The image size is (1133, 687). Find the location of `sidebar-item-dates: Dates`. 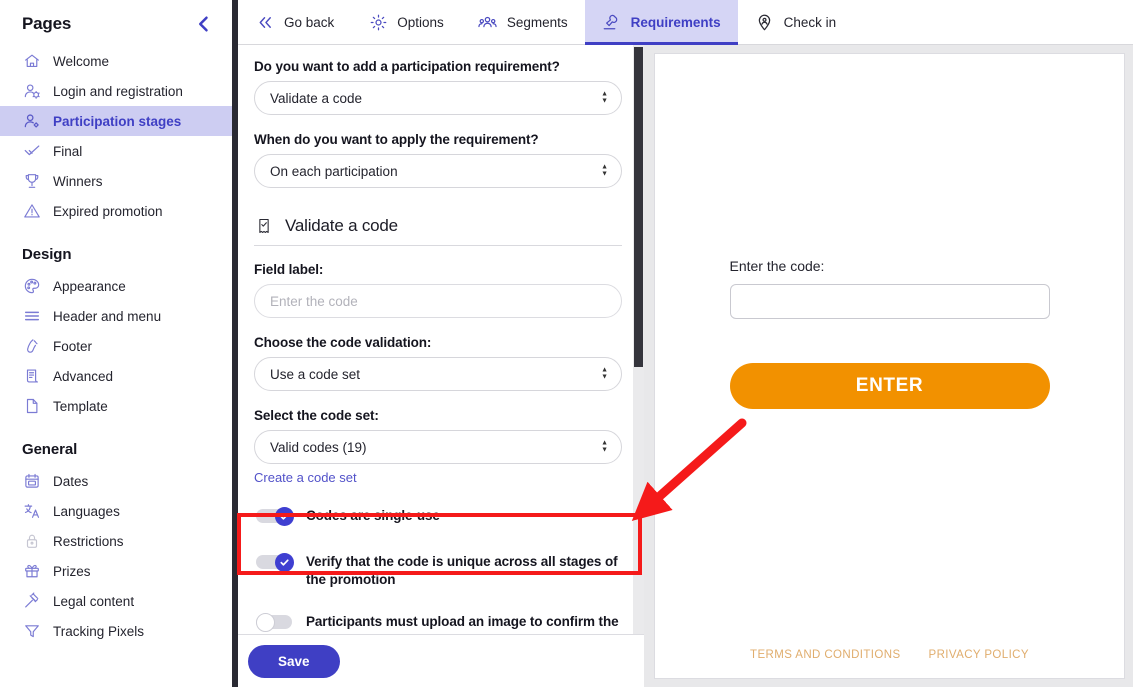

sidebar-item-dates: Dates is located at coordinates (116, 481).